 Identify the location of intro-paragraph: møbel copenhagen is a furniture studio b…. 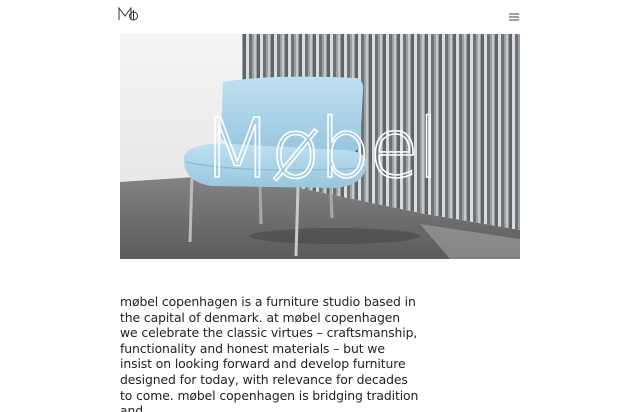
(269, 353).